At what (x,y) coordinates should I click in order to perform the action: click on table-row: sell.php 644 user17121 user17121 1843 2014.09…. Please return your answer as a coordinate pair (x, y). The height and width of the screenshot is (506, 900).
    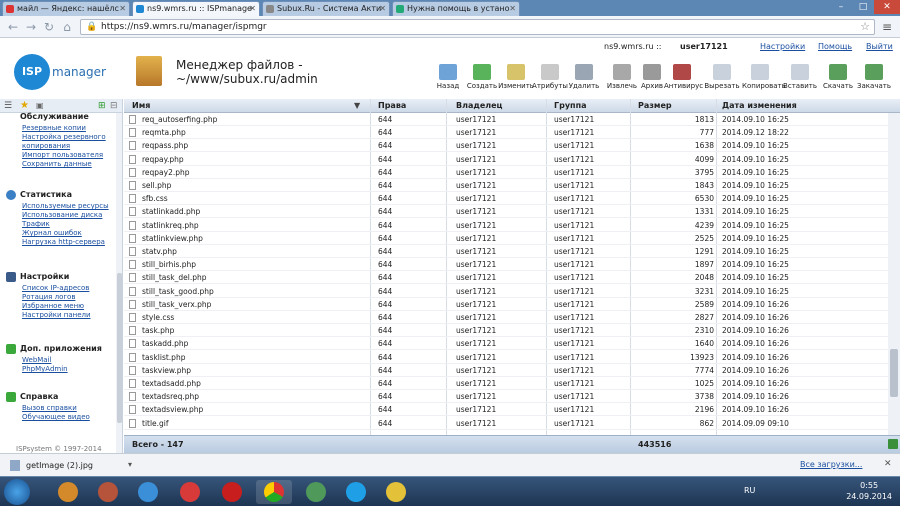
    Looking at the image, I should click on (506, 185).